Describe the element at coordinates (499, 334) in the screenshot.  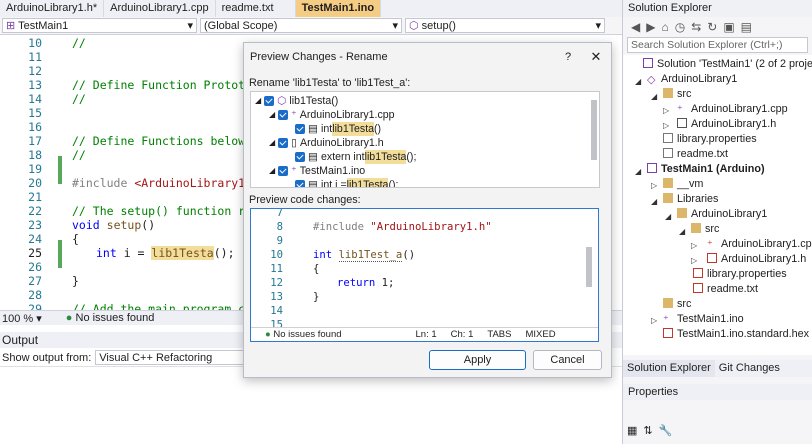
I see `tabs-indicator: TABS` at that location.